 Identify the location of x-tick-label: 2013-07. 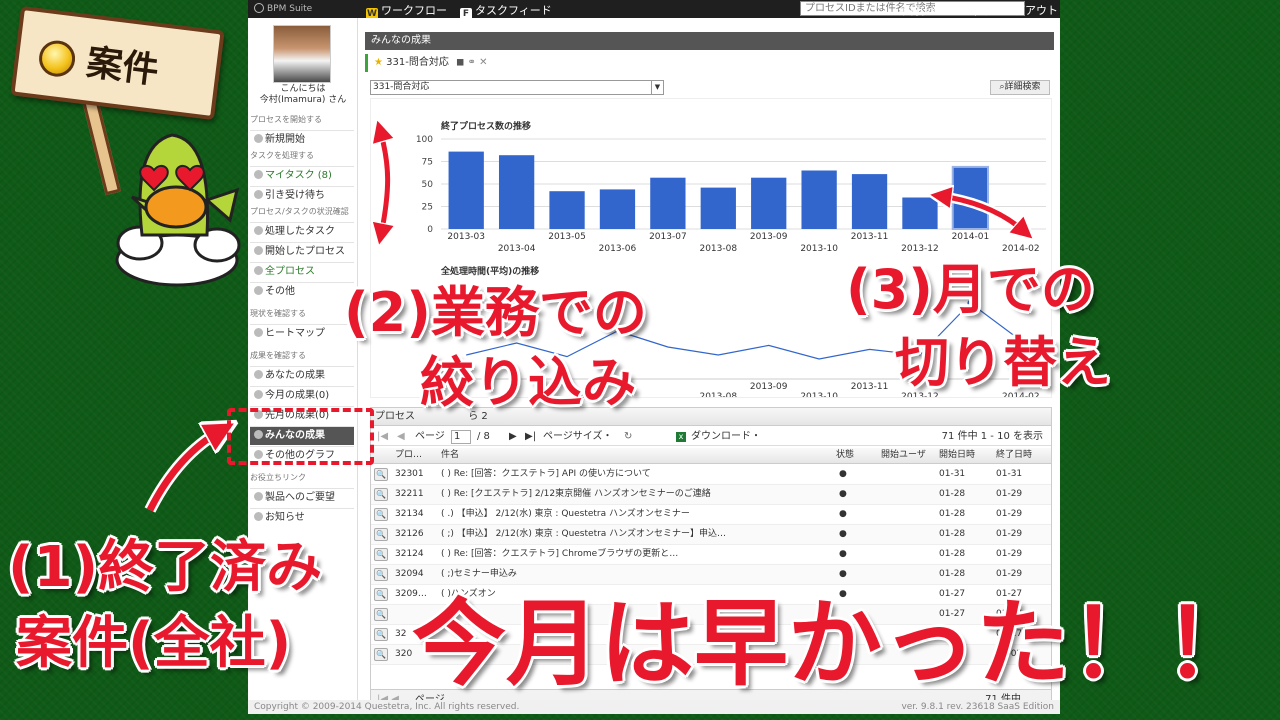
(668, 237).